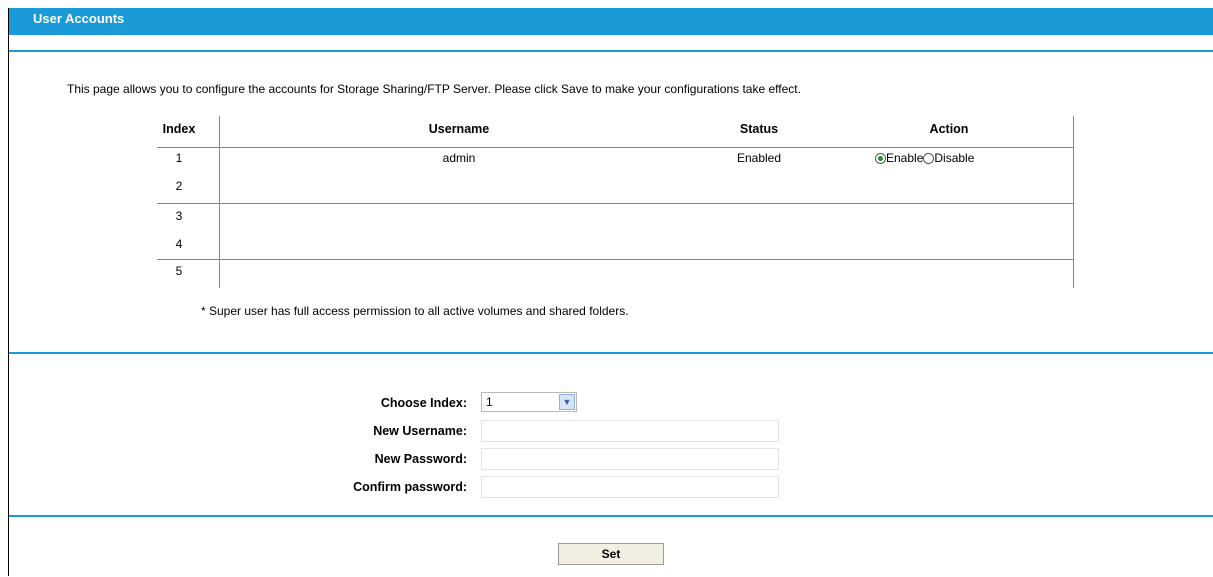  Describe the element at coordinates (611, 353) in the screenshot. I see `divider-middle` at that location.